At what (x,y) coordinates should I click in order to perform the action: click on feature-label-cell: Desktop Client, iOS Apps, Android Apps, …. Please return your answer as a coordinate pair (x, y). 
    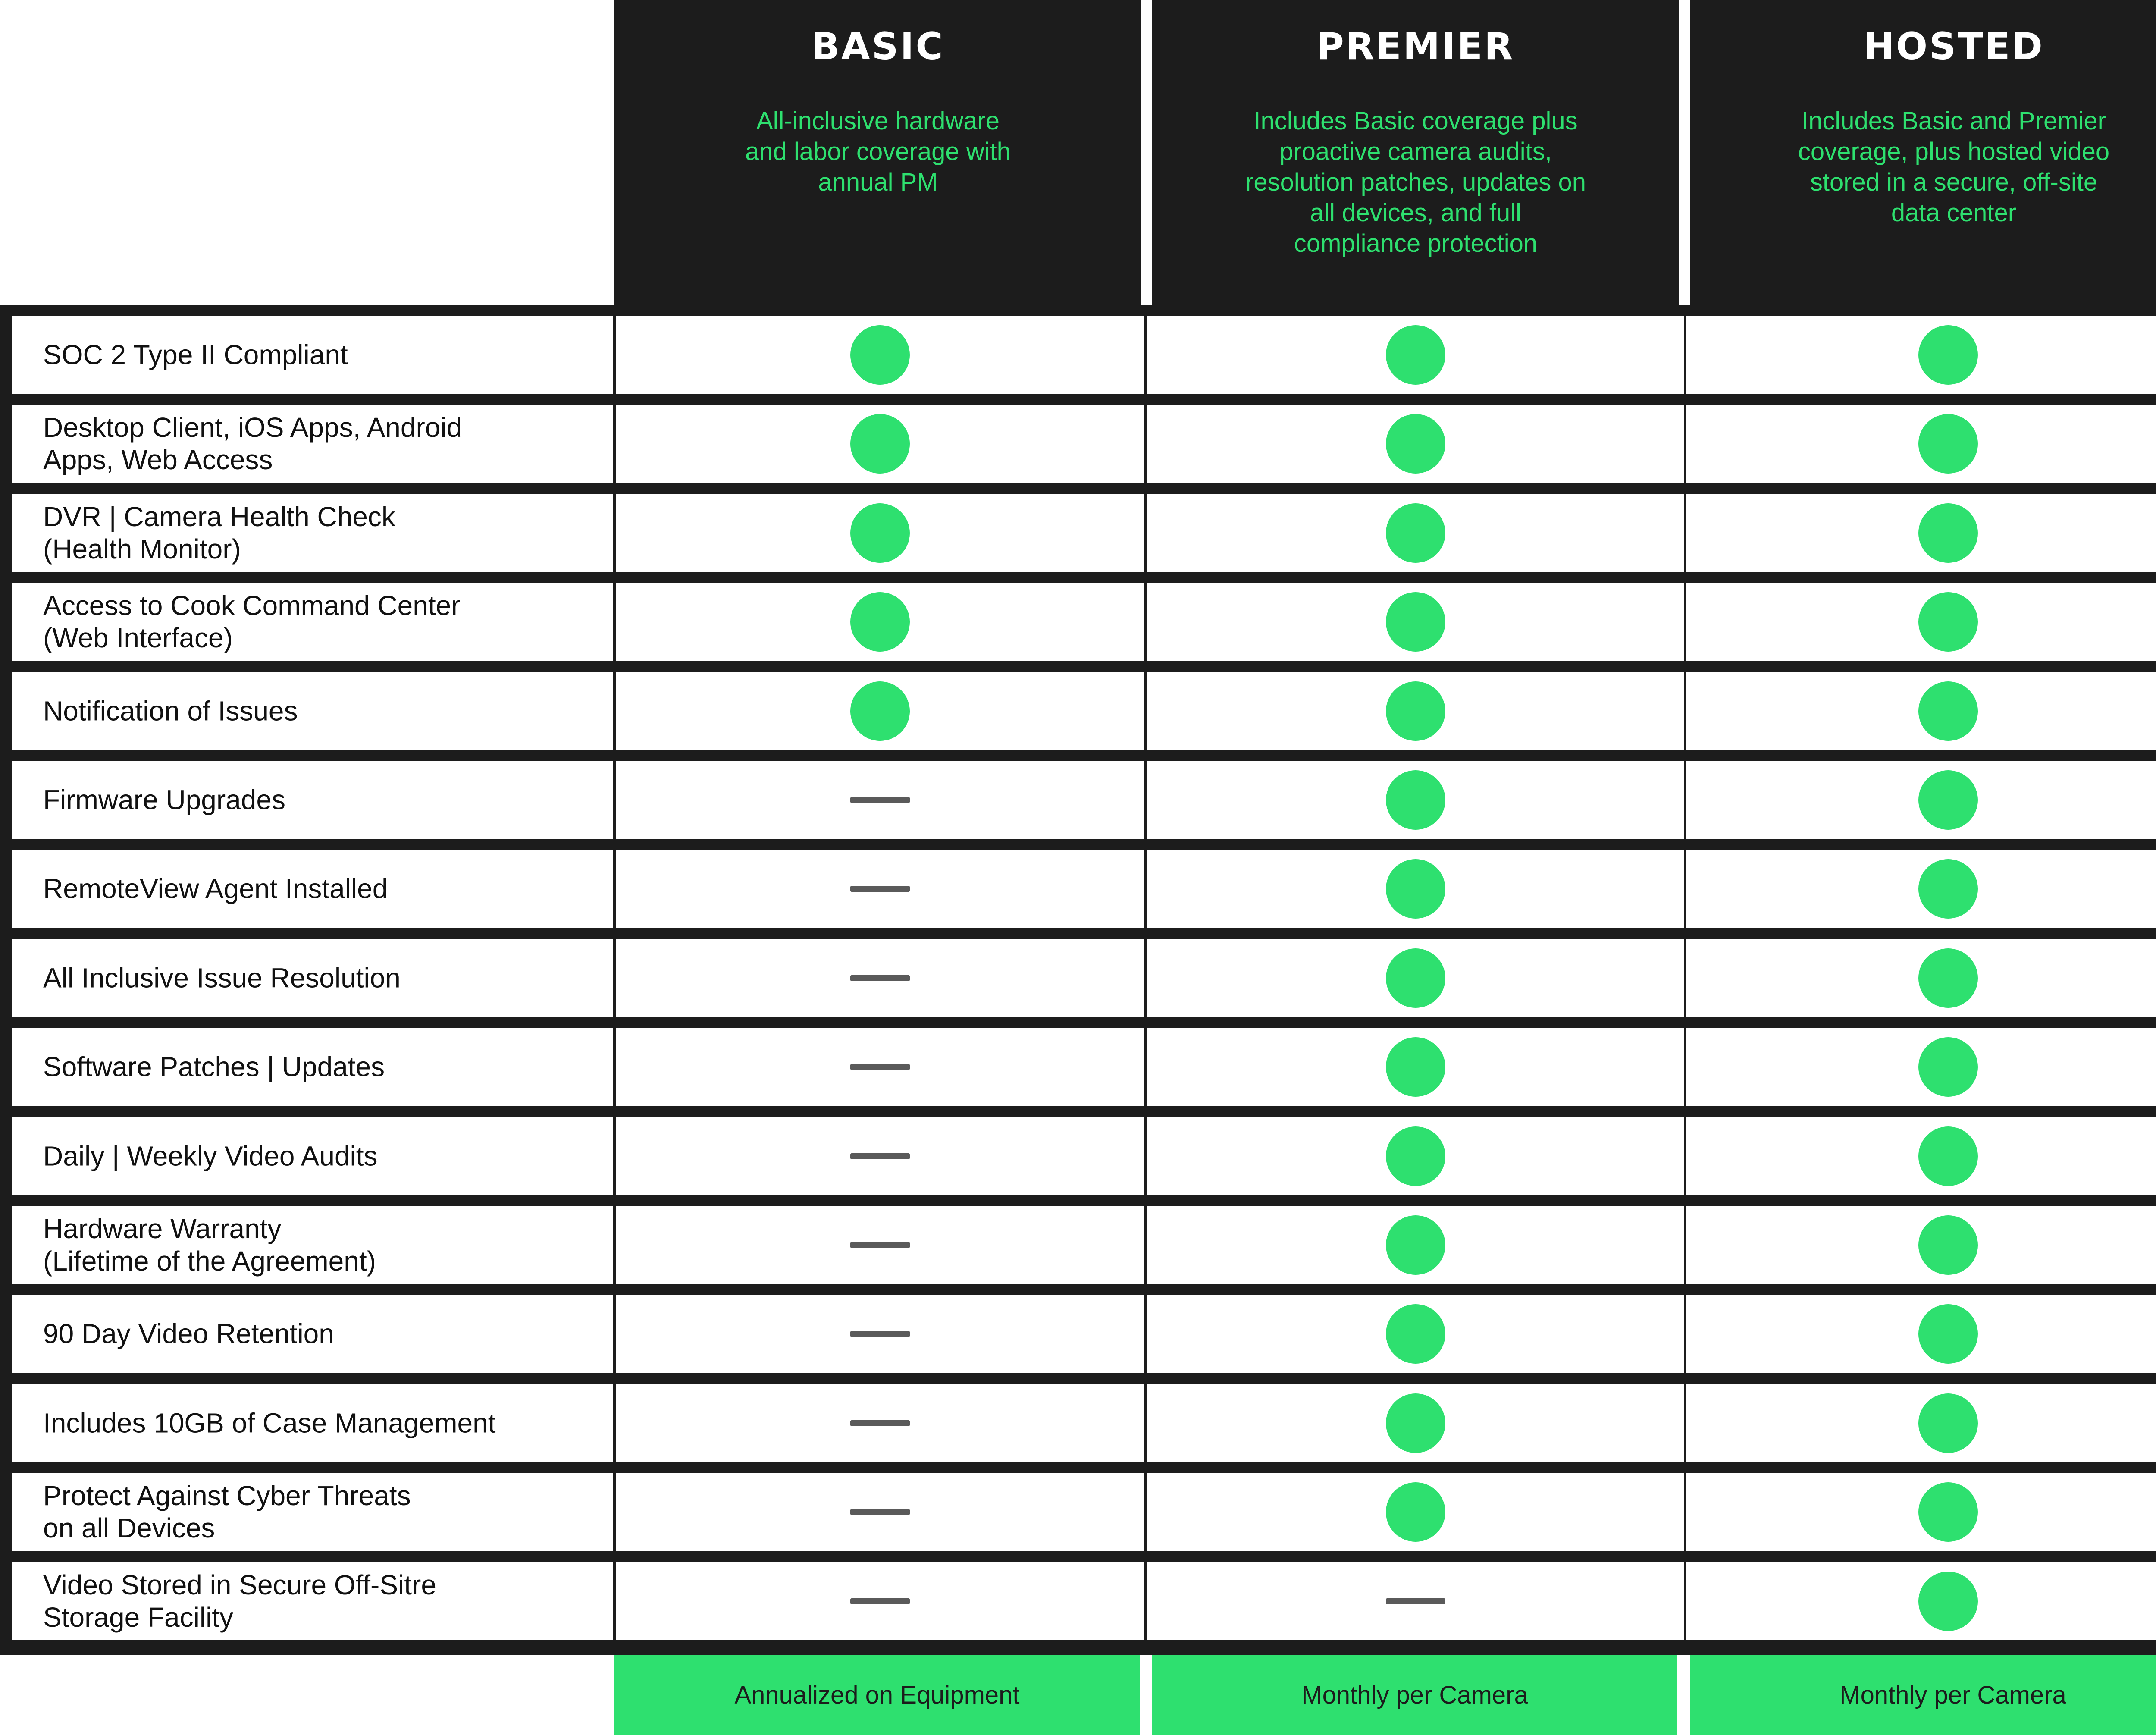
    Looking at the image, I should click on (312, 444).